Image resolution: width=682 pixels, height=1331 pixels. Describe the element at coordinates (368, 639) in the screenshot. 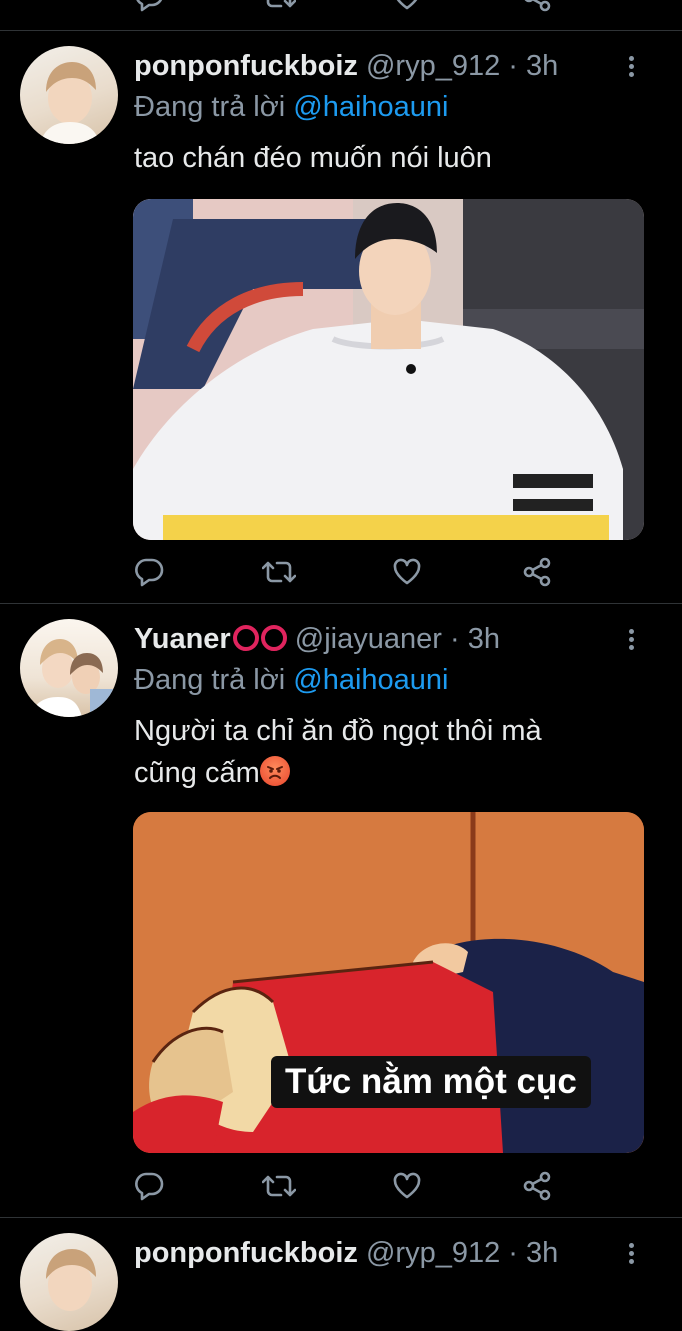

I see `user-handle: @jiayuaner` at that location.